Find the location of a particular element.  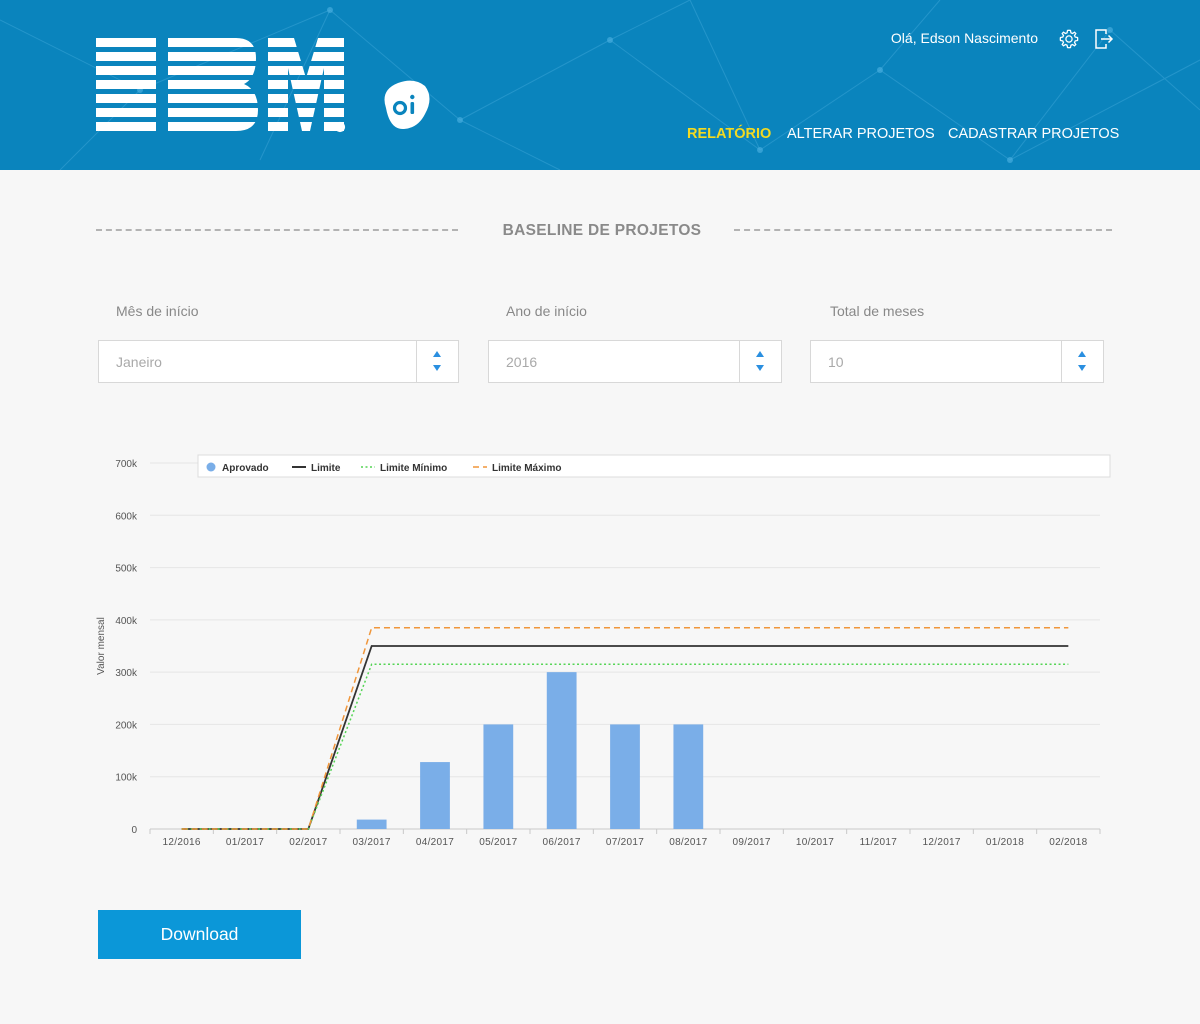

legend-label: Limite Máximo is located at coordinates (526, 468).